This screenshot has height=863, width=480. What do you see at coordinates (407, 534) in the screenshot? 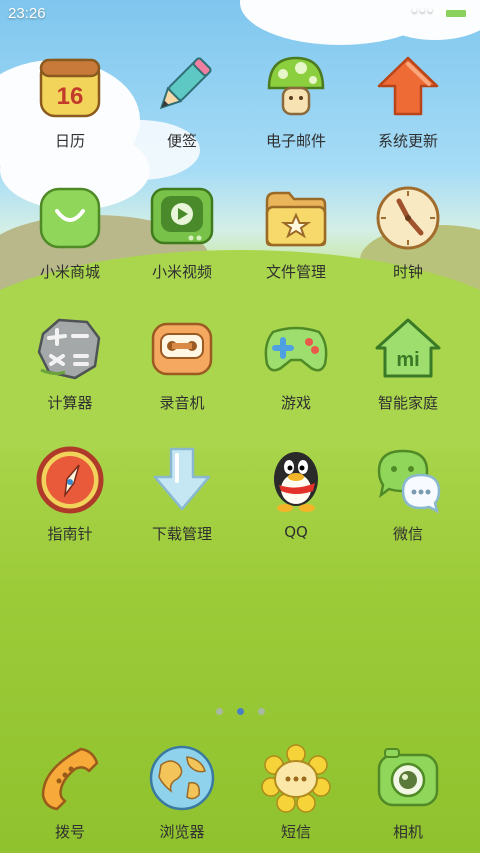
I see `app-label: 微信` at bounding box center [407, 534].